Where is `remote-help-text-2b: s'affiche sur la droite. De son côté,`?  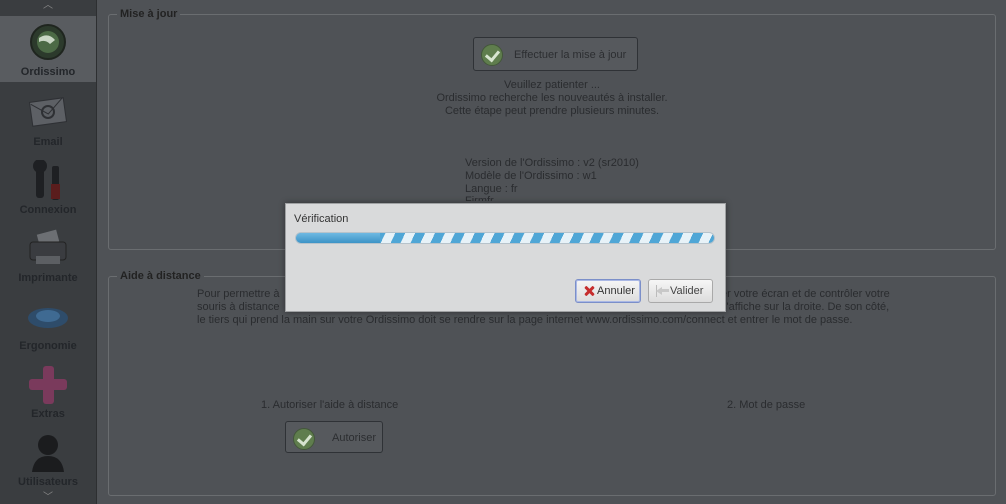 remote-help-text-2b: s'affiche sur la droite. De son côté, is located at coordinates (805, 307).